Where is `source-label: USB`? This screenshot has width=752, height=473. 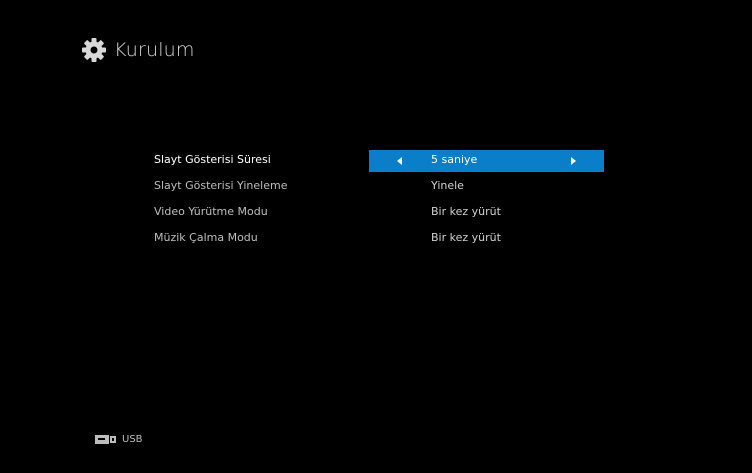
source-label: USB is located at coordinates (132, 439).